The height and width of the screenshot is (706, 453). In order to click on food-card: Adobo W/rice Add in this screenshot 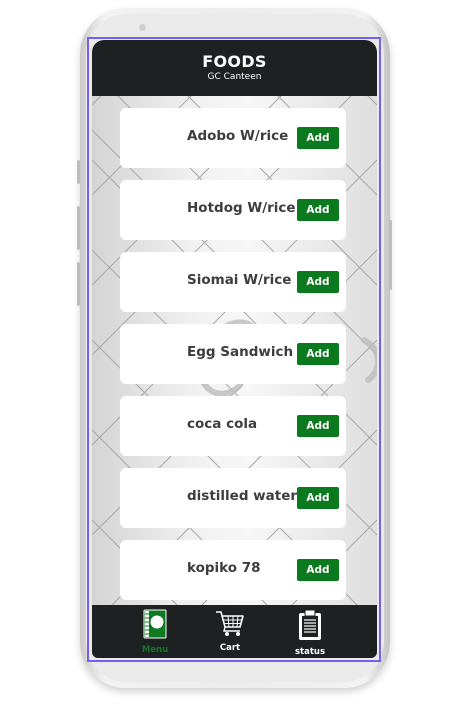, I will do `click(233, 138)`.